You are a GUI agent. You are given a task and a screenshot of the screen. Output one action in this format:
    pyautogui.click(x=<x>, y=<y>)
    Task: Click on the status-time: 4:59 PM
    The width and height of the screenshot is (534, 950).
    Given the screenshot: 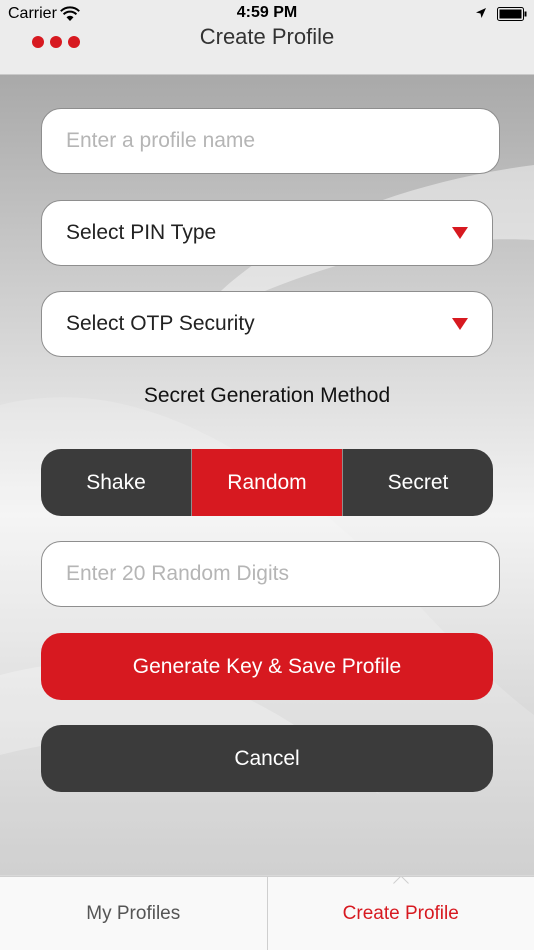 What is the action you would take?
    pyautogui.click(x=267, y=12)
    